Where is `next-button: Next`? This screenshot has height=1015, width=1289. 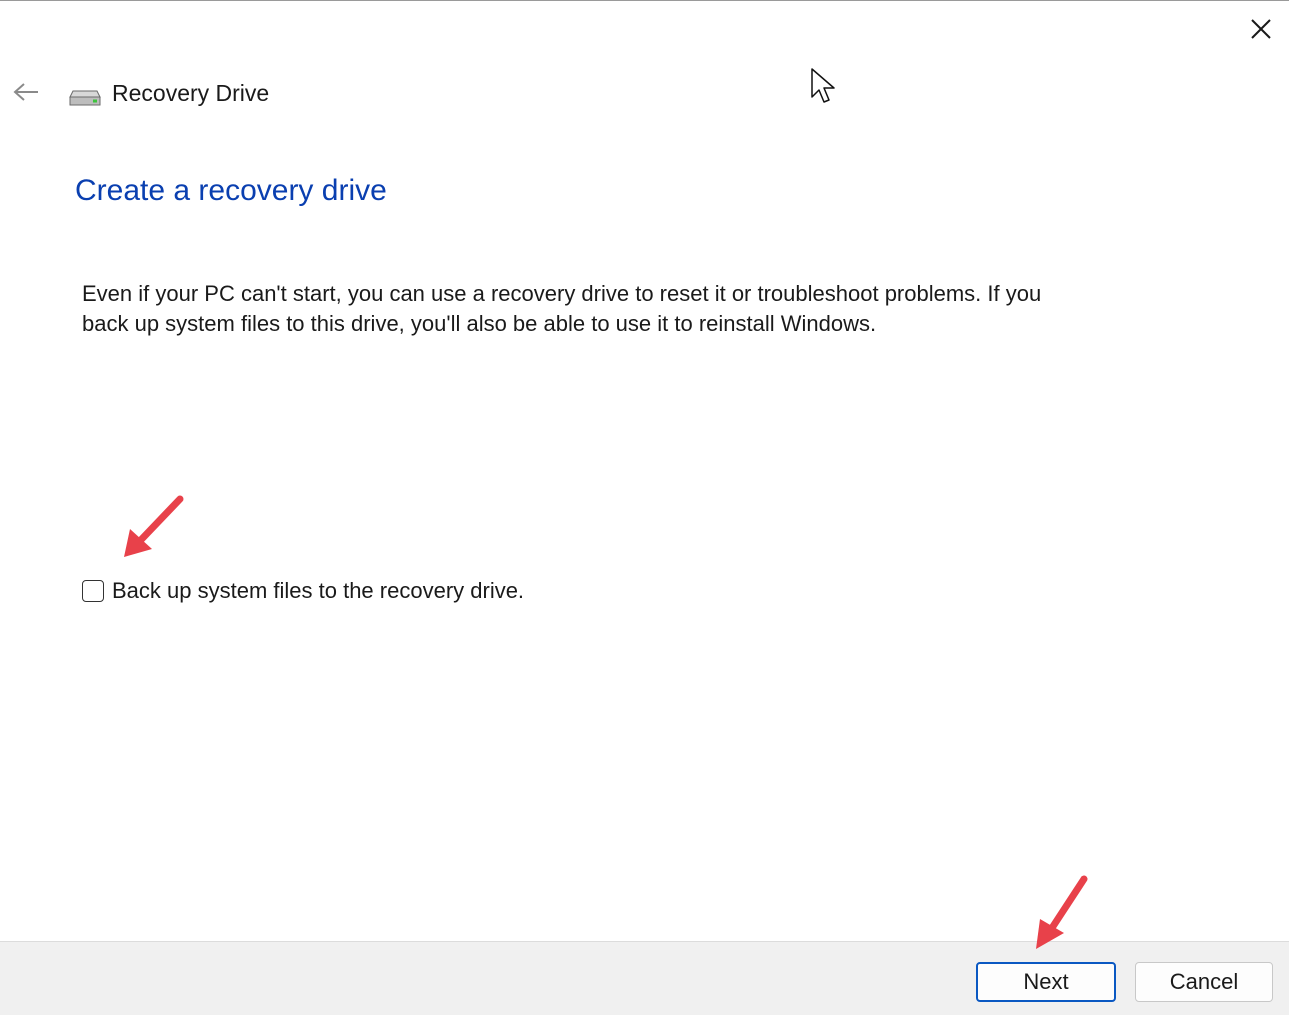 next-button: Next is located at coordinates (1046, 982).